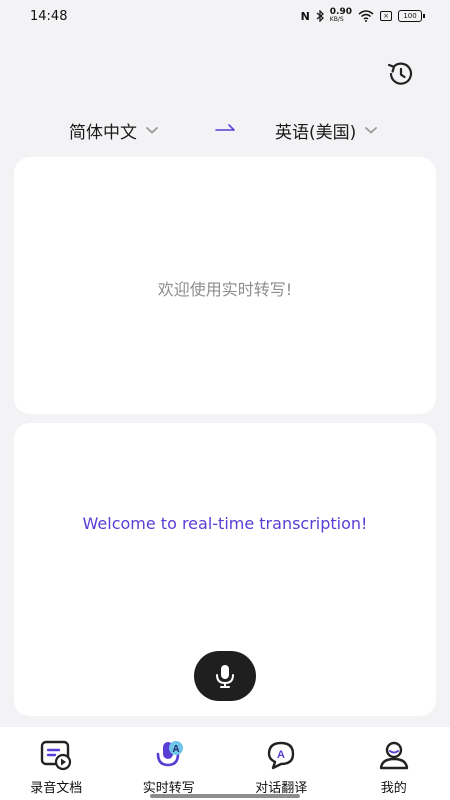 Image resolution: width=450 pixels, height=800 pixels. Describe the element at coordinates (56, 788) in the screenshot. I see `tab-label: 录音文档` at that location.